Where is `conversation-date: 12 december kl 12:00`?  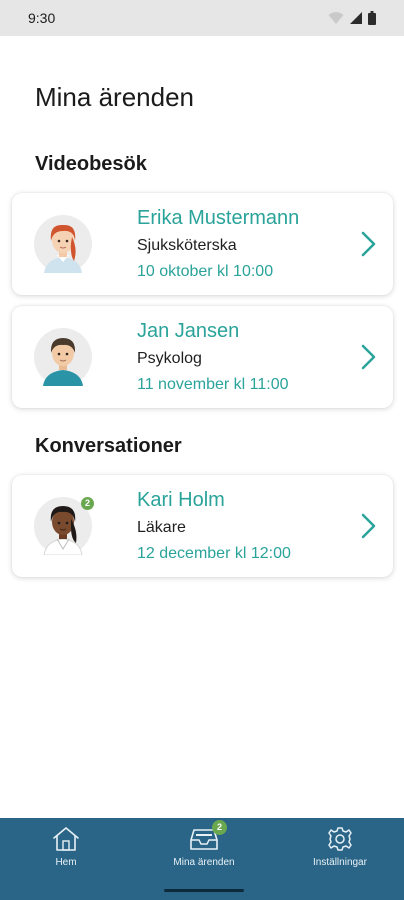 conversation-date: 12 december kl 12:00 is located at coordinates (214, 553).